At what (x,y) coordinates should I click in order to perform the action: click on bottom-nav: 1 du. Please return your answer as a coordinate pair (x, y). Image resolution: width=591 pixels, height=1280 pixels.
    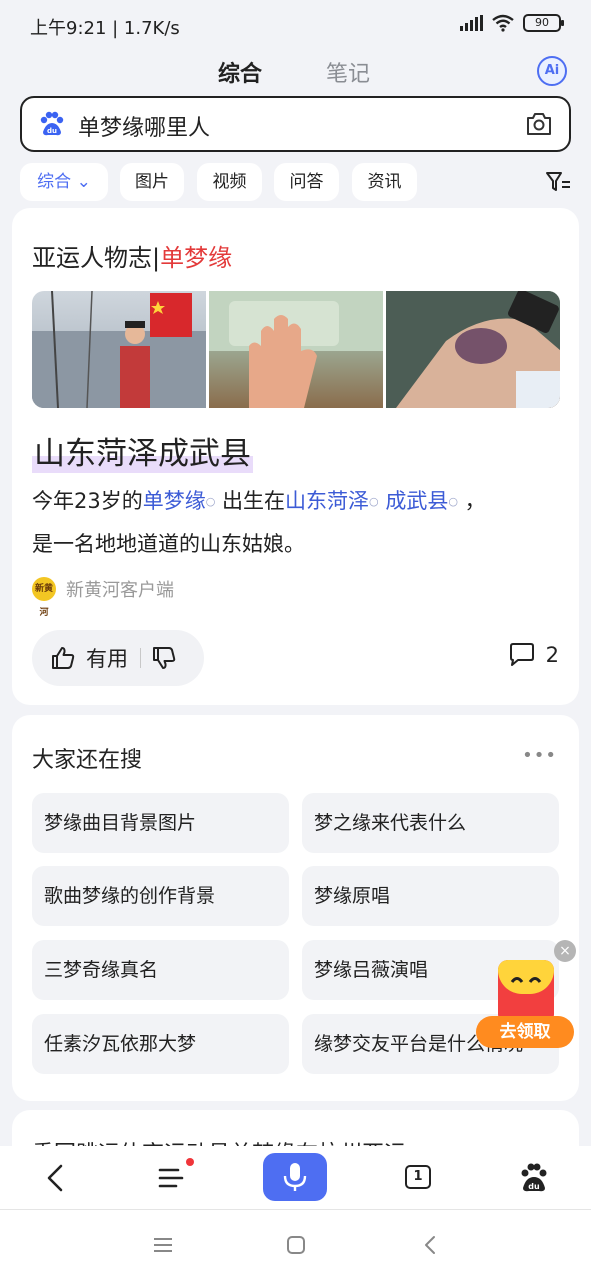
    Looking at the image, I should click on (295, 1178).